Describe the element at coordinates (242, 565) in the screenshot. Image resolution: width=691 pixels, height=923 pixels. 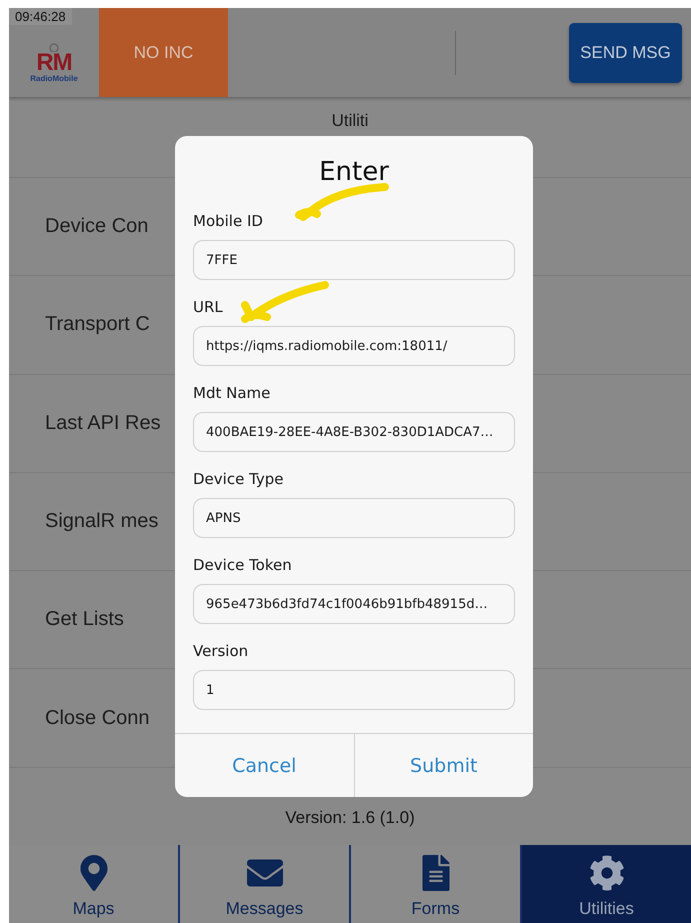
I see `field-label: Device Token` at that location.